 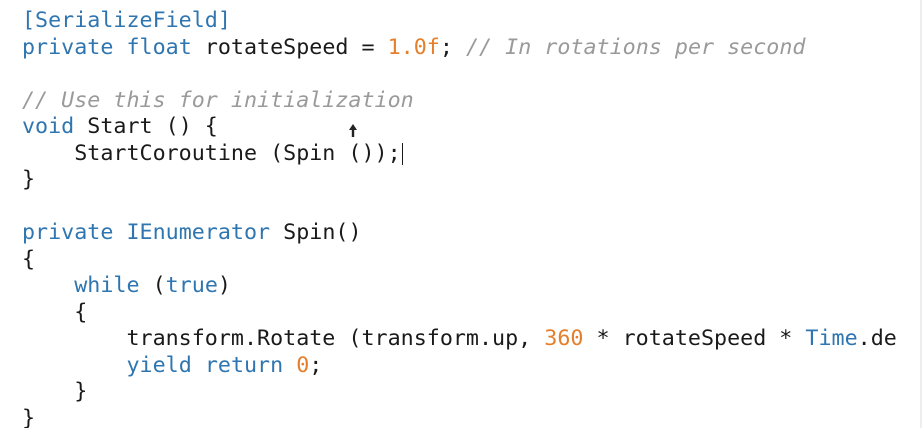 What do you see at coordinates (191, 285) in the screenshot?
I see `code-token-kw: true` at bounding box center [191, 285].